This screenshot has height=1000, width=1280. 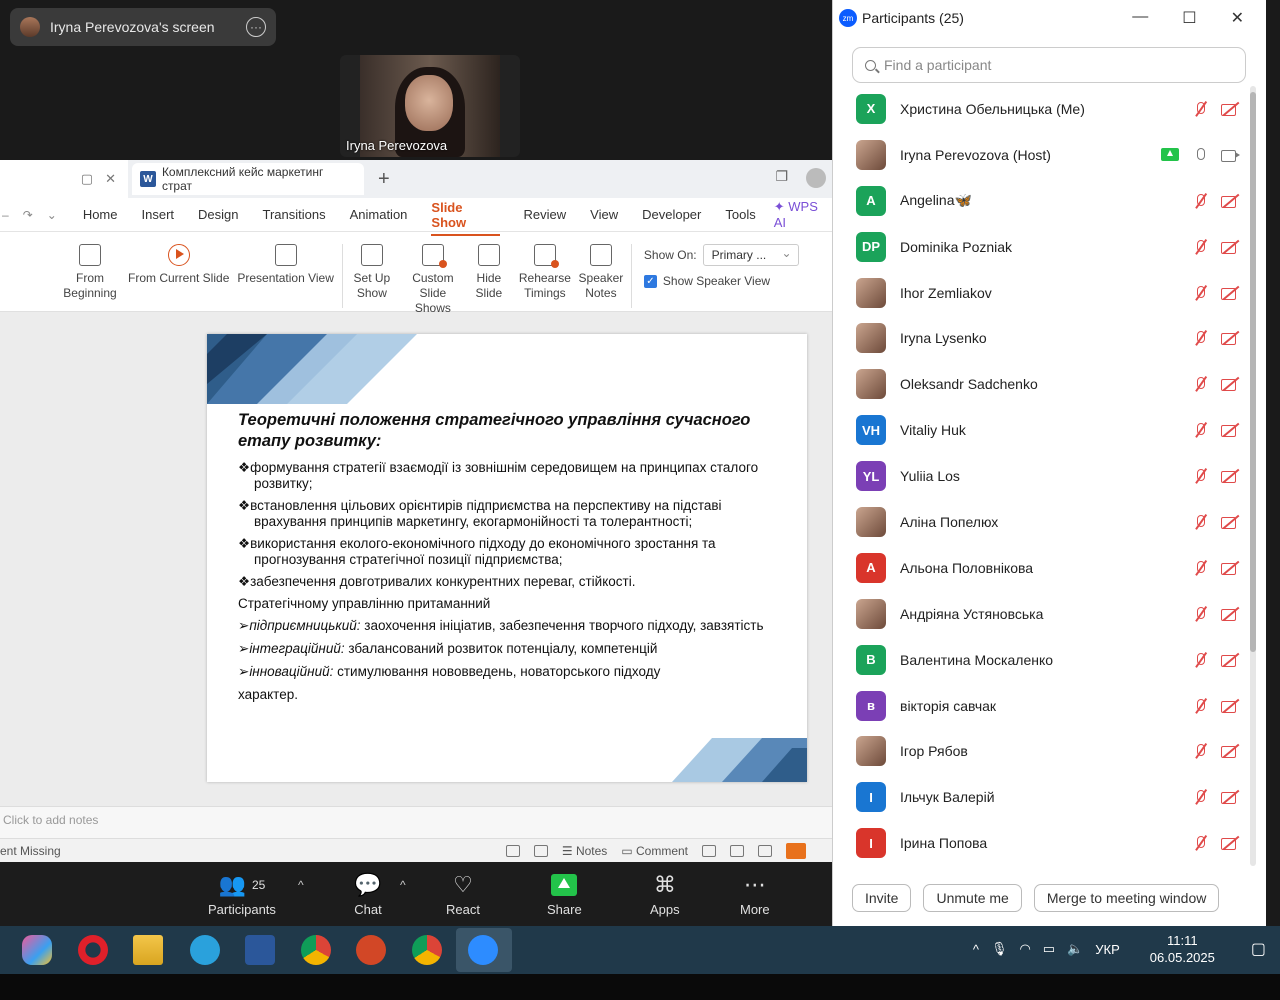 What do you see at coordinates (671, 214) in the screenshot?
I see `menu-developer: Developer` at bounding box center [671, 214].